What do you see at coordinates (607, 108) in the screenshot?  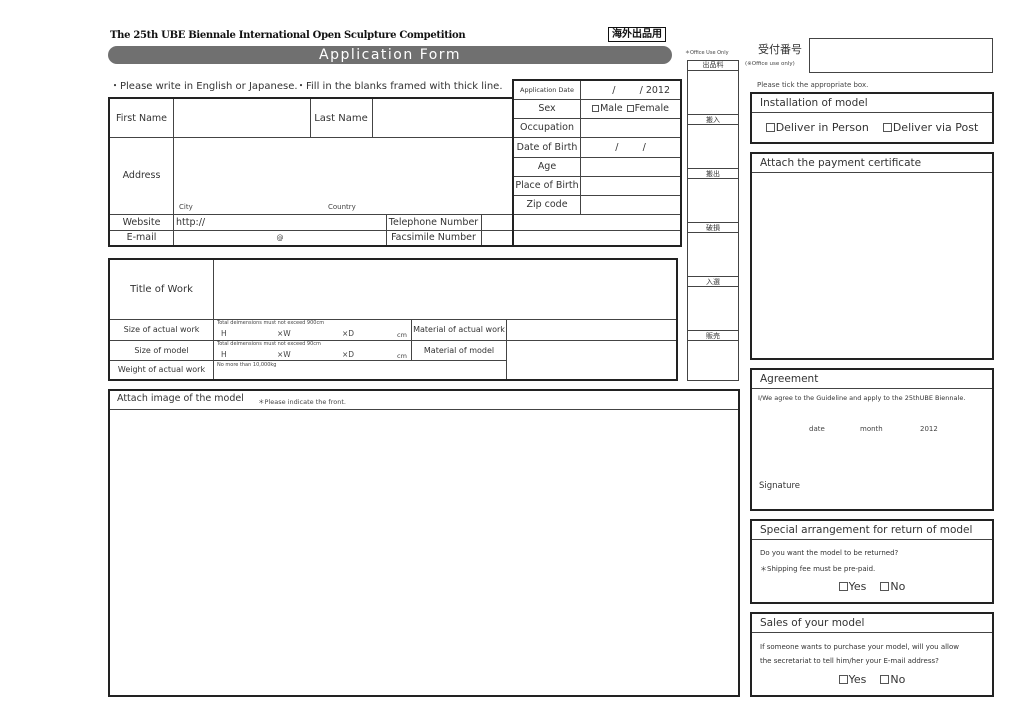 I see `sex-option-male: Male` at bounding box center [607, 108].